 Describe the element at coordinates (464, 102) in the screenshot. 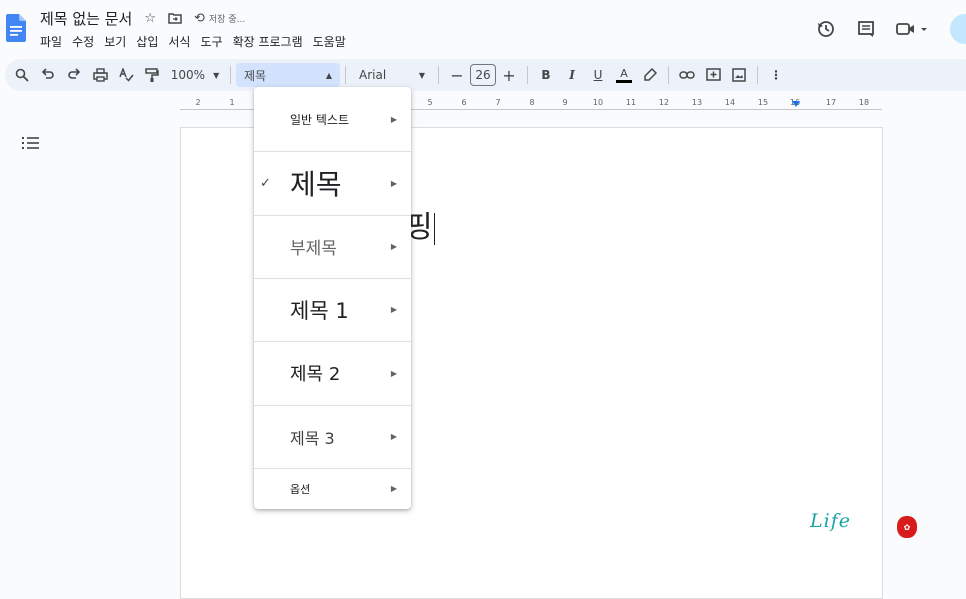

I see `ruler-label: 6` at that location.